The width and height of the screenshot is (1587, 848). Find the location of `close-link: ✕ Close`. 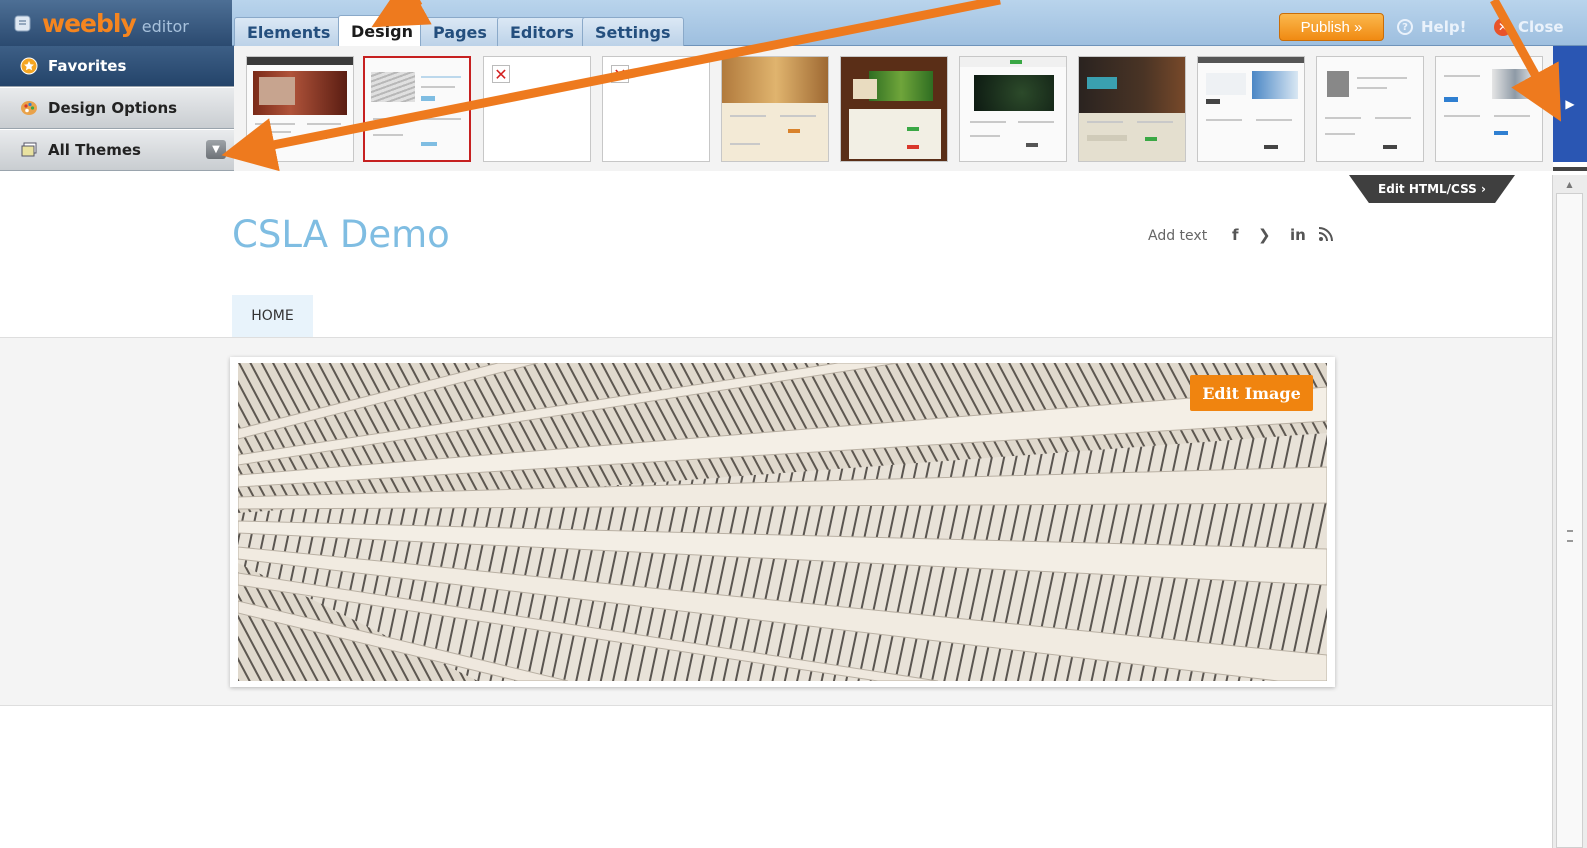

close-link: ✕ Close is located at coordinates (1529, 27).